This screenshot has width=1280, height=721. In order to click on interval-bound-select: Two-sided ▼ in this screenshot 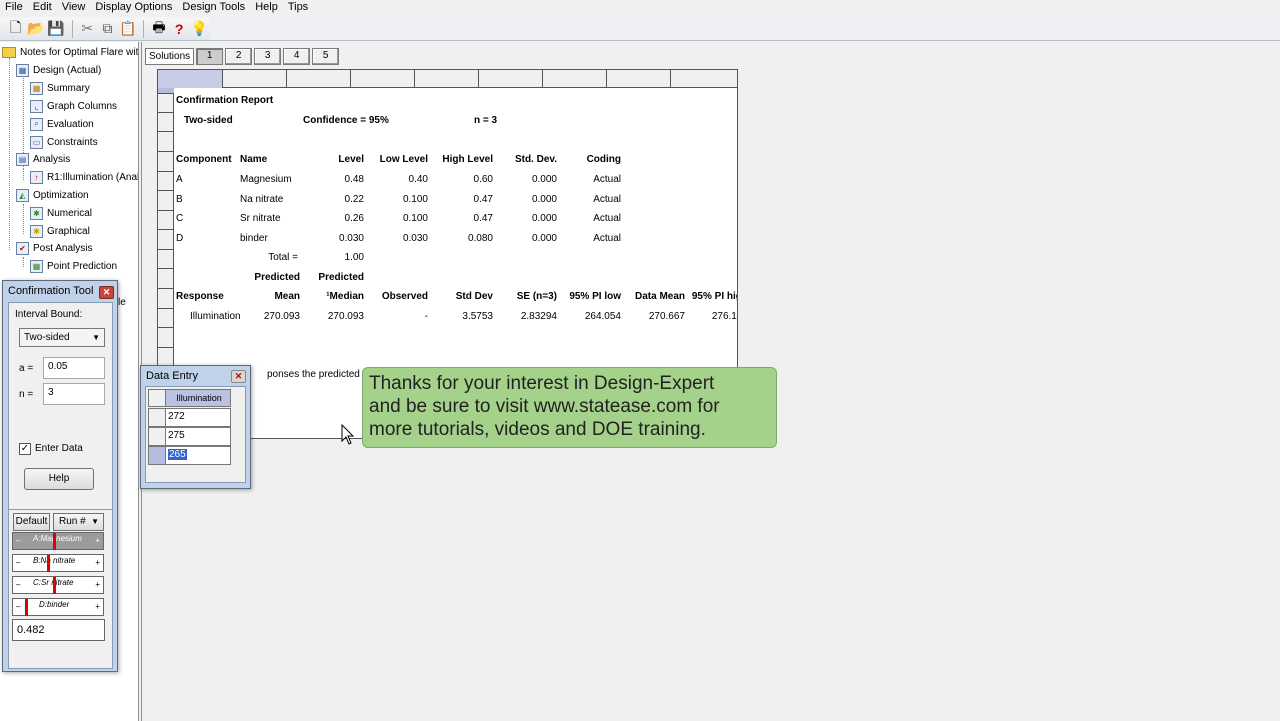, I will do `click(62, 337)`.